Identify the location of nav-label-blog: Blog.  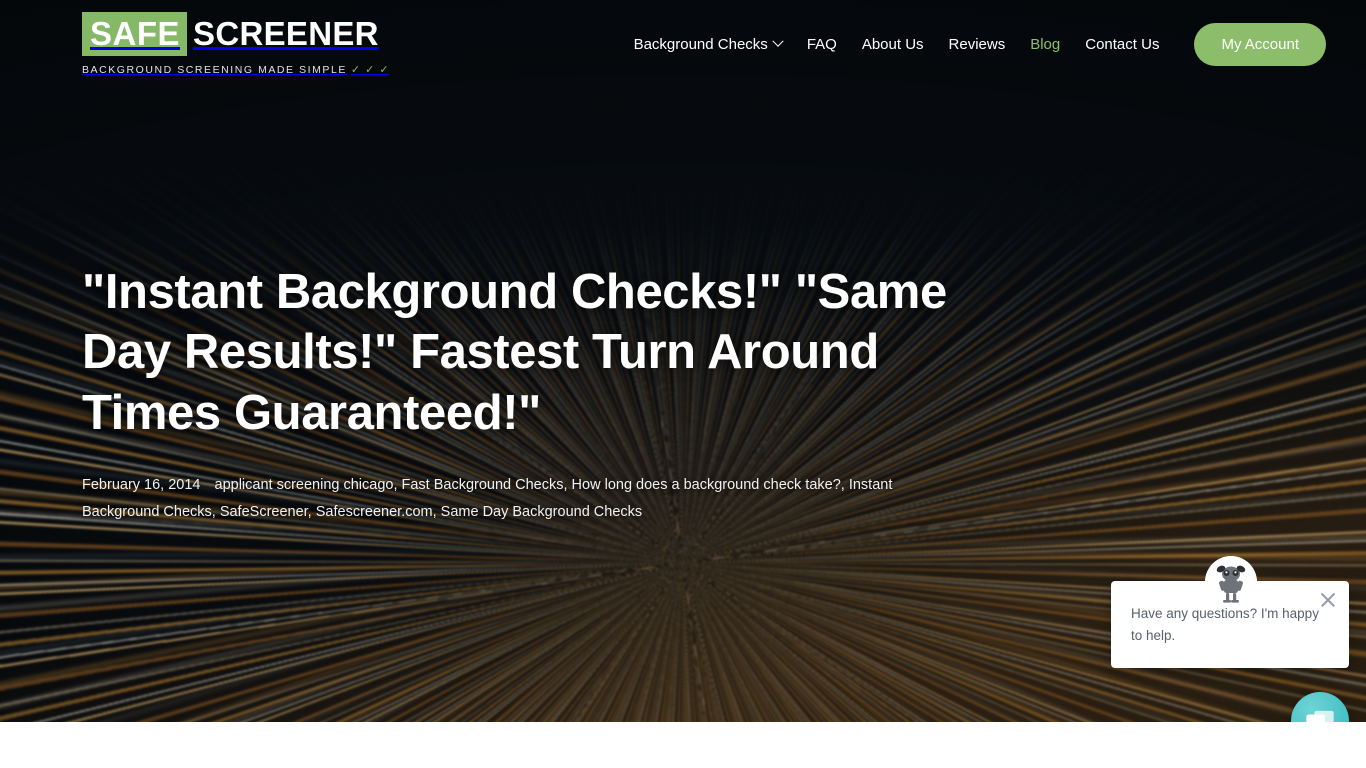
(1045, 44).